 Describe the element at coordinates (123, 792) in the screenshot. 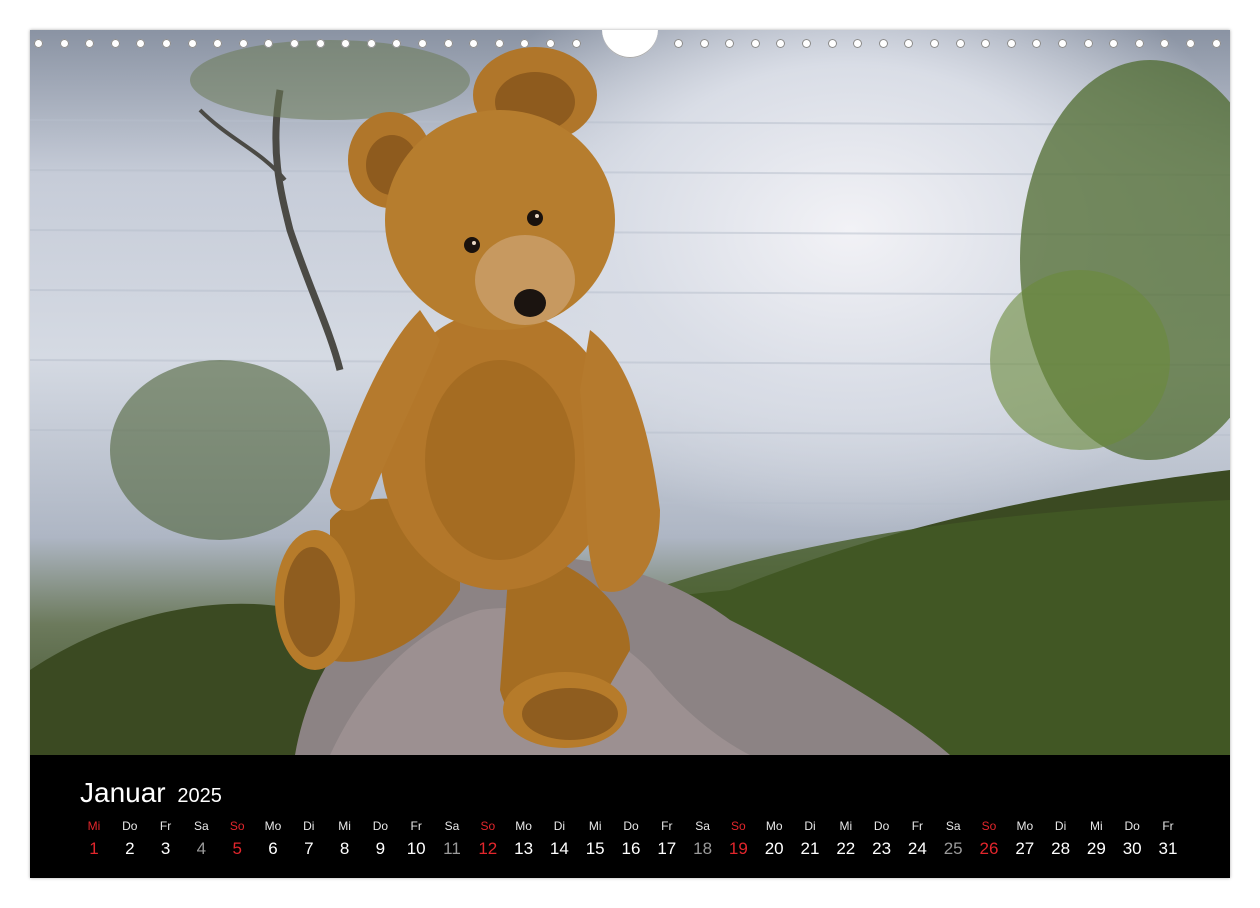

I see `month-name: Januar` at that location.